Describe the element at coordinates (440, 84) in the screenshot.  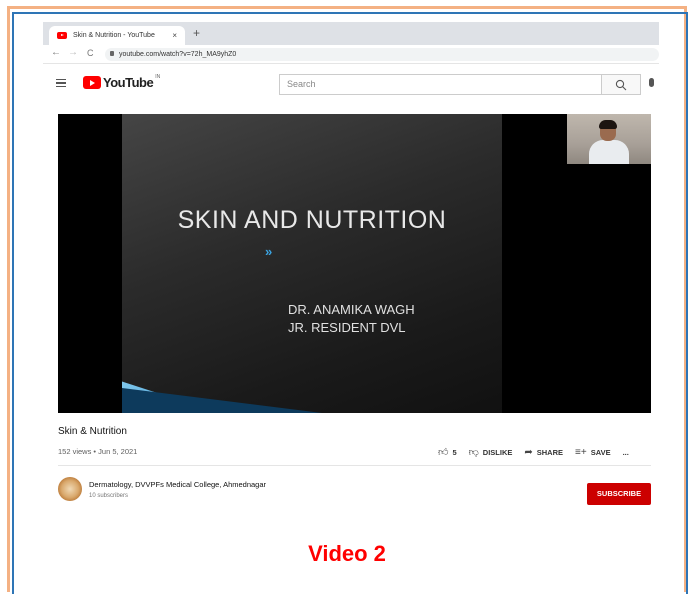
I see `search-input: Search` at that location.